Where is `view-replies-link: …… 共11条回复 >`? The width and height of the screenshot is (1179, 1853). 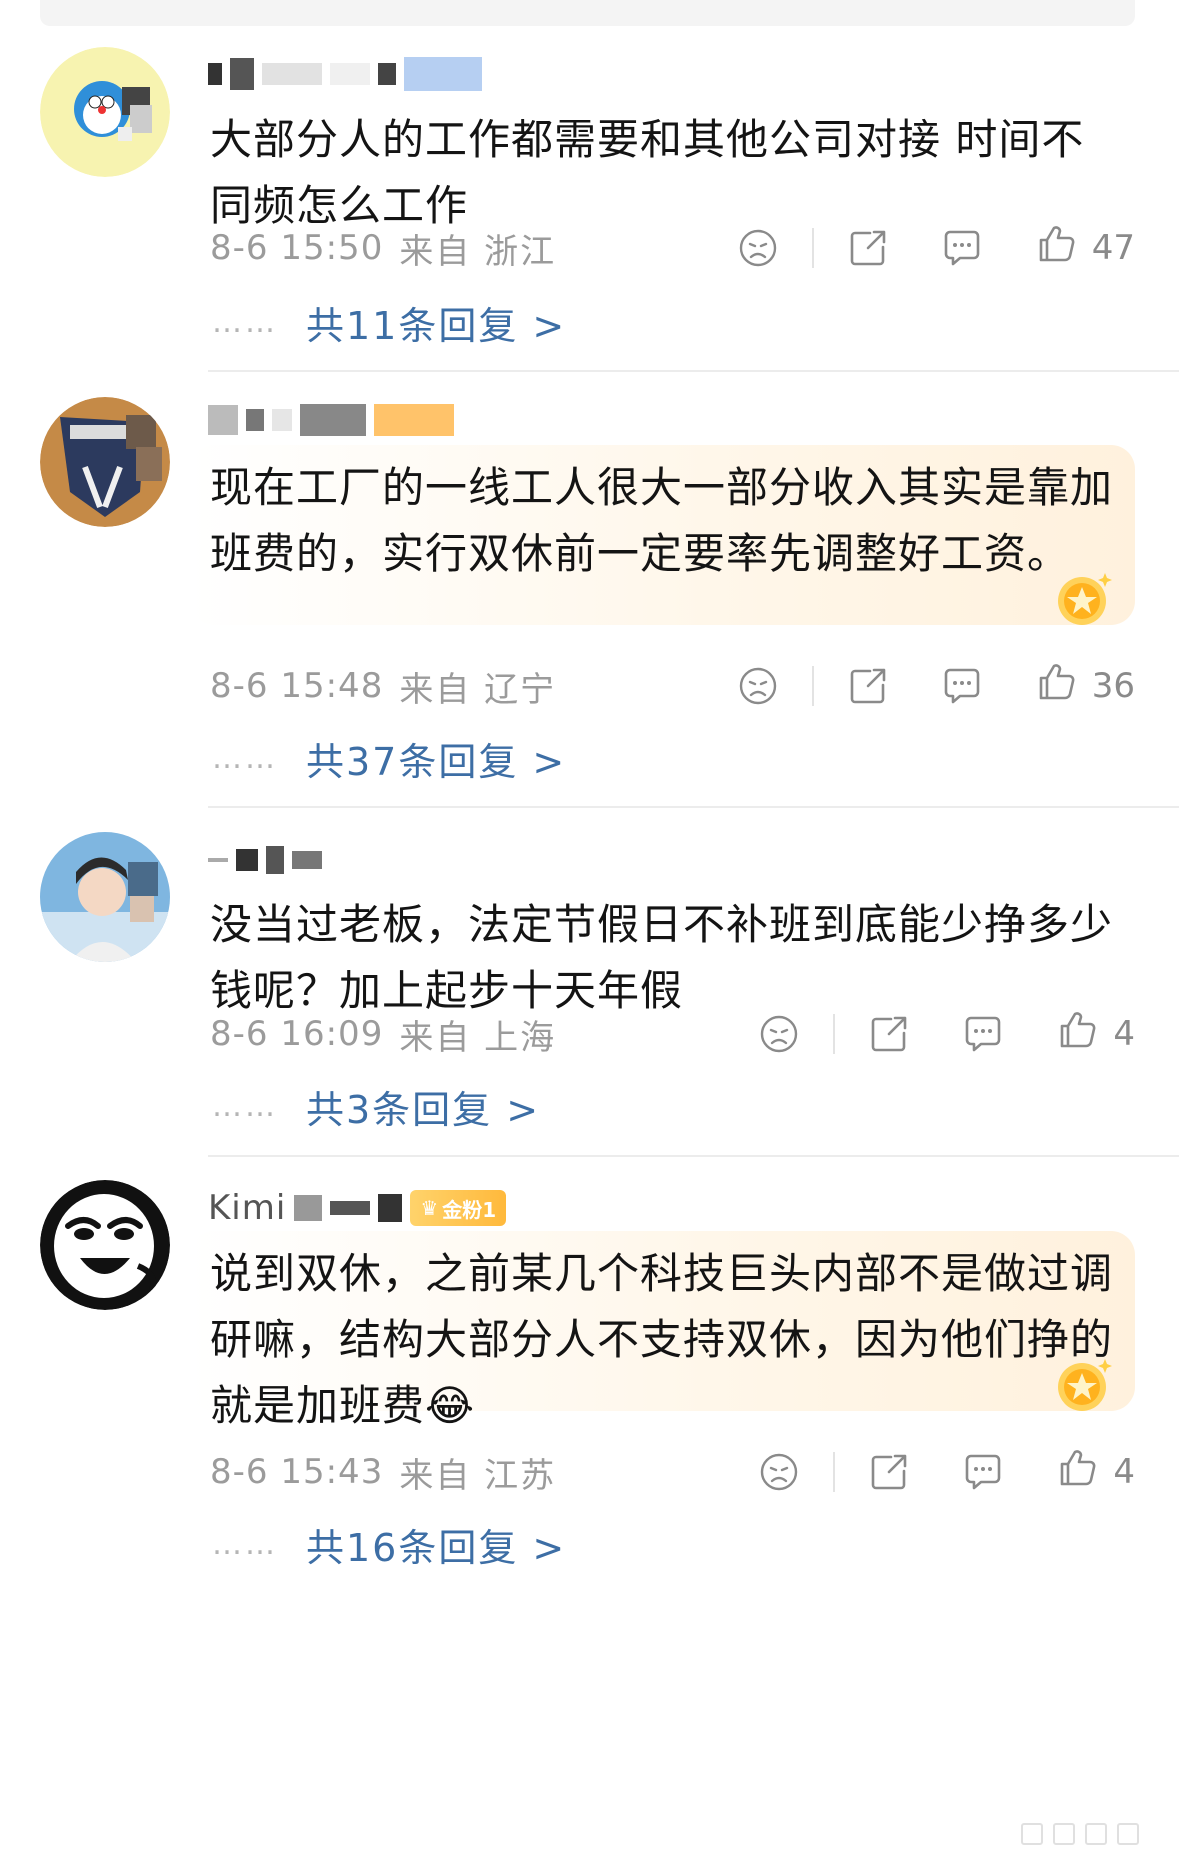
view-replies-link: …… 共11条回复 > is located at coordinates (389, 322).